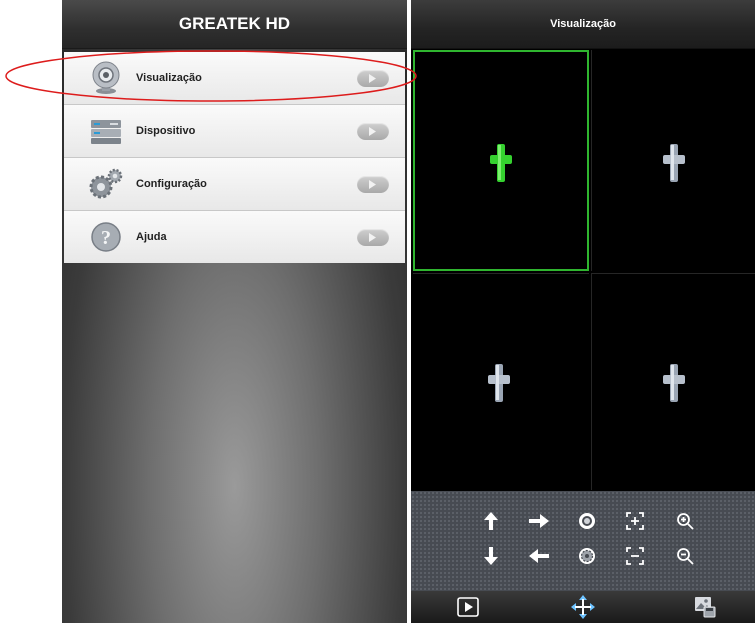 The image size is (755, 623). Describe the element at coordinates (234, 131) in the screenshot. I see `menu-item-dispositivo: Dispositivo` at that location.